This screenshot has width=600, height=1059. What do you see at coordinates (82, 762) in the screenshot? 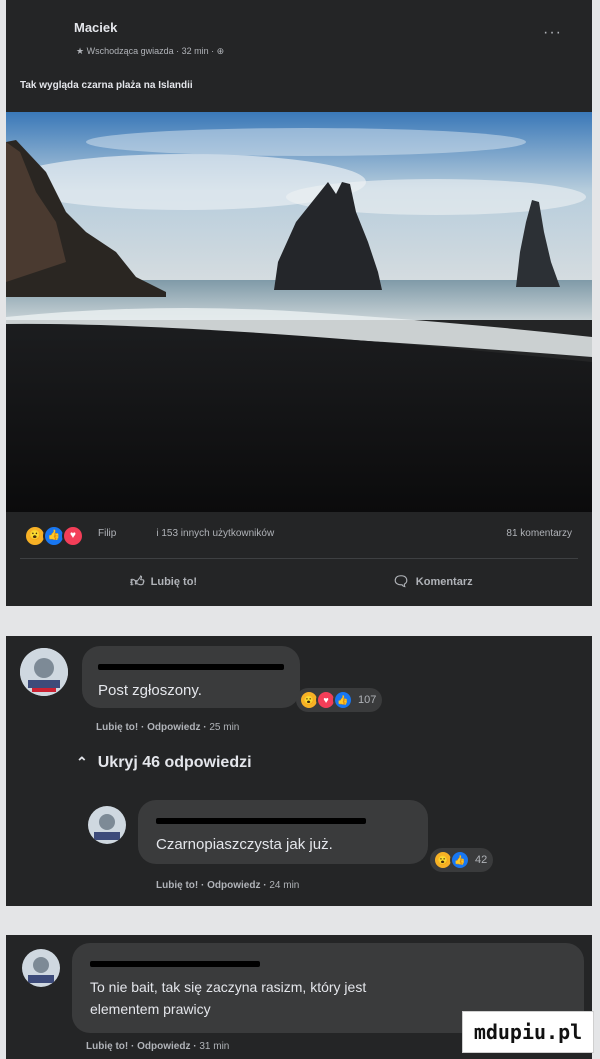
I see `chevron-up-icon: ⌃` at bounding box center [82, 762].